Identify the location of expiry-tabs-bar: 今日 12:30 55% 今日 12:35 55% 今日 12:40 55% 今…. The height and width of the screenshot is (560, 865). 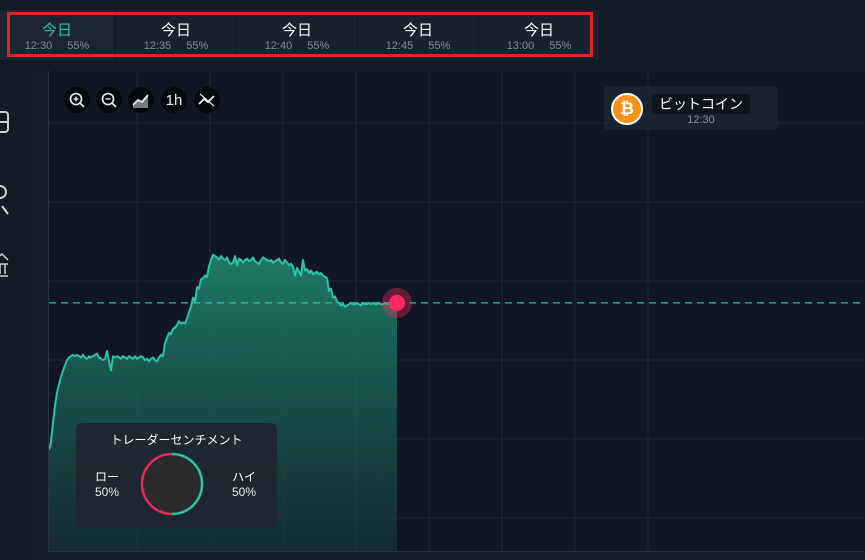
(432, 33).